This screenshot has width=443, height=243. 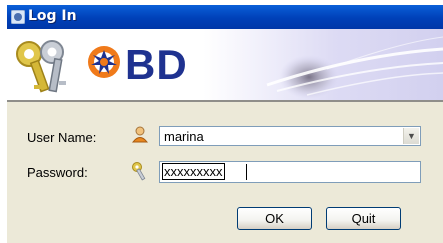 I want to click on keys-icon, so click(x=41, y=66).